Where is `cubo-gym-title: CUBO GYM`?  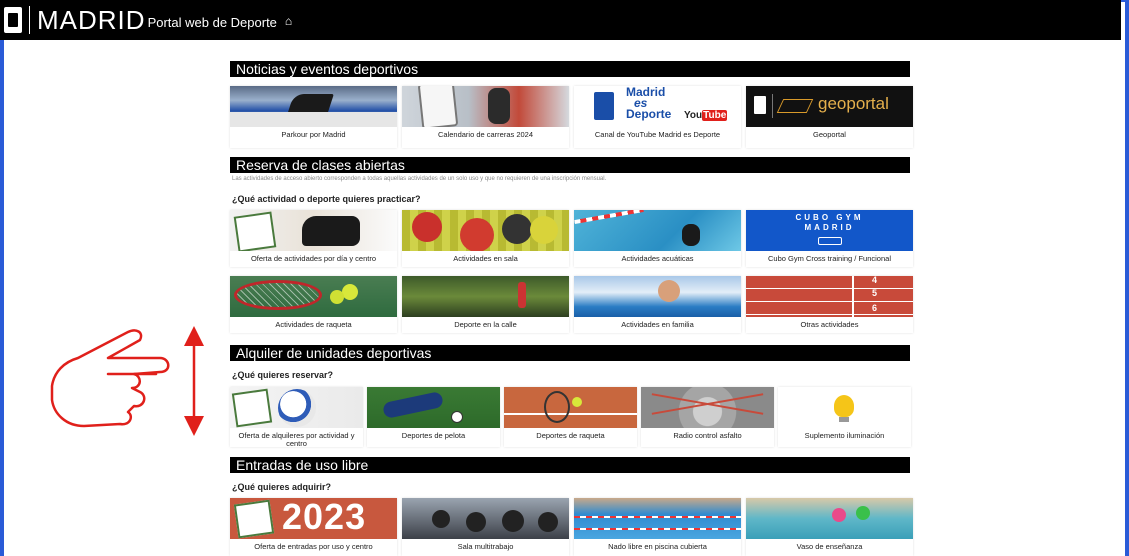 cubo-gym-title: CUBO GYM is located at coordinates (829, 217).